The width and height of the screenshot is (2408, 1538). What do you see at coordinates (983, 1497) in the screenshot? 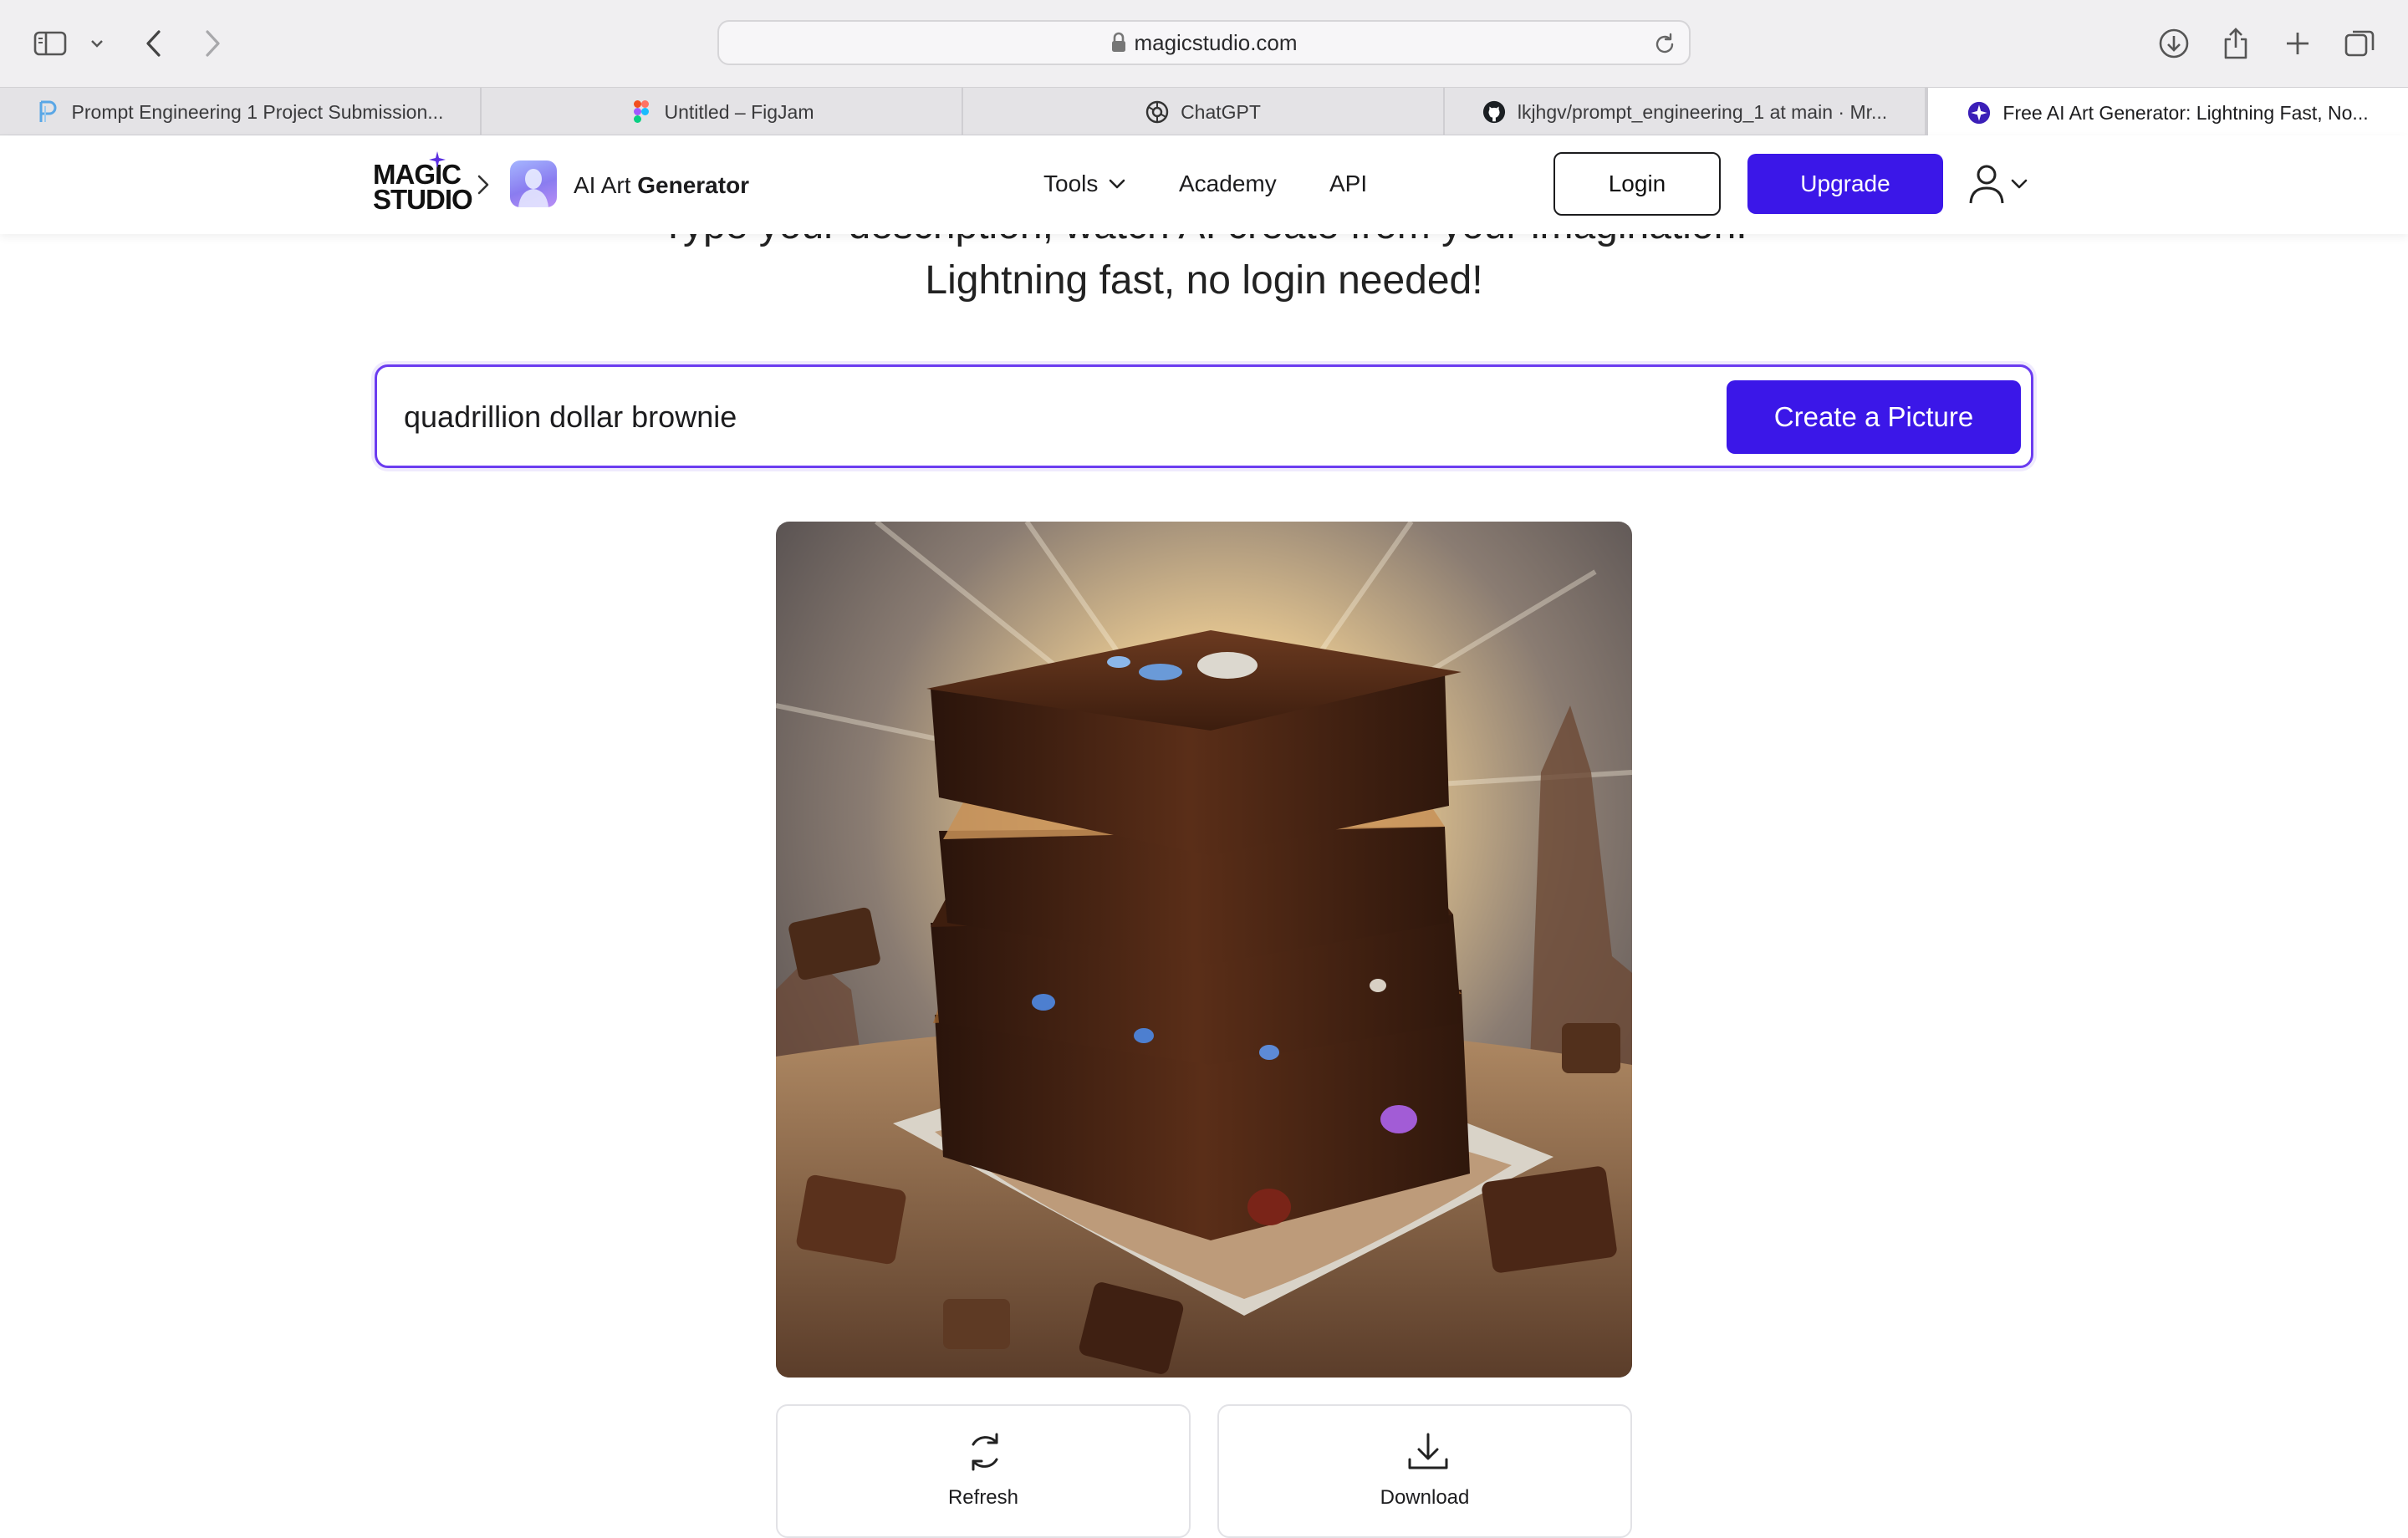
I see `refresh-label: Refresh` at bounding box center [983, 1497].